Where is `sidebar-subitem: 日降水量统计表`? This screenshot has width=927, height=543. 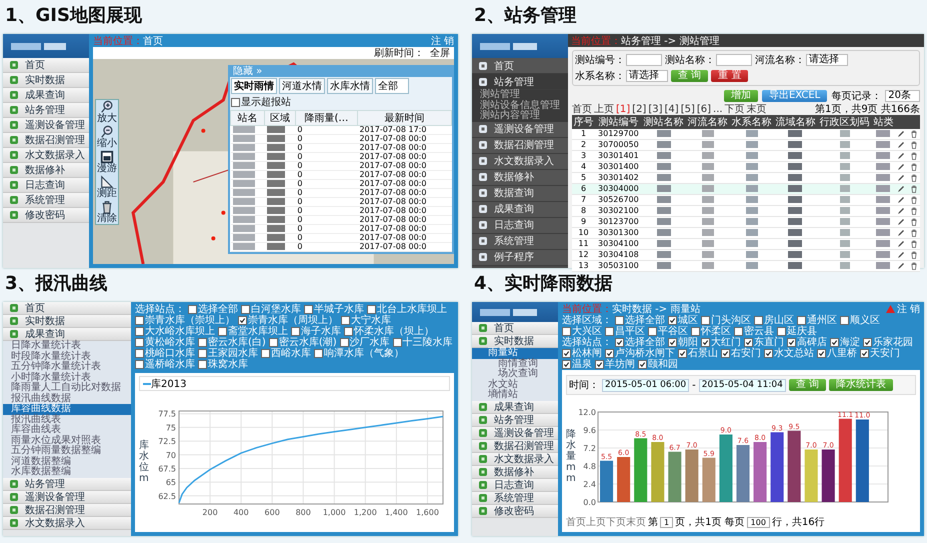
sidebar-subitem: 日降水量统计表 is located at coordinates (67, 346).